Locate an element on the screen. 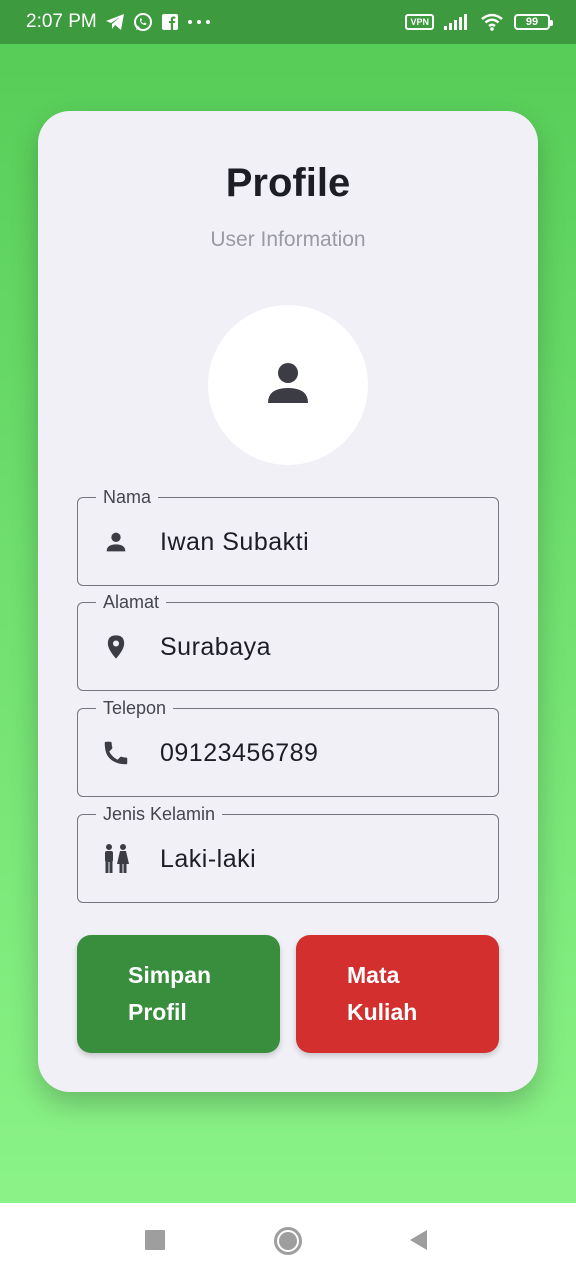  signal-icon is located at coordinates (457, 22).